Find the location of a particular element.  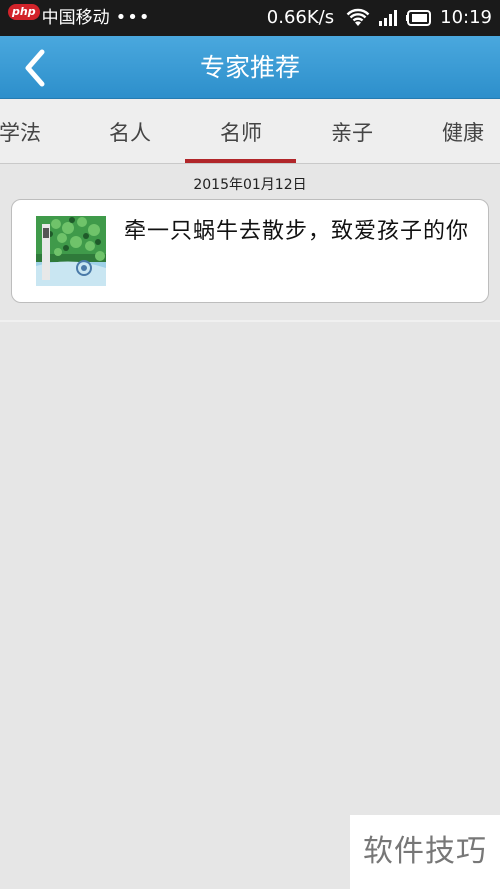

list-date: 2015年01月12日 is located at coordinates (250, 185).